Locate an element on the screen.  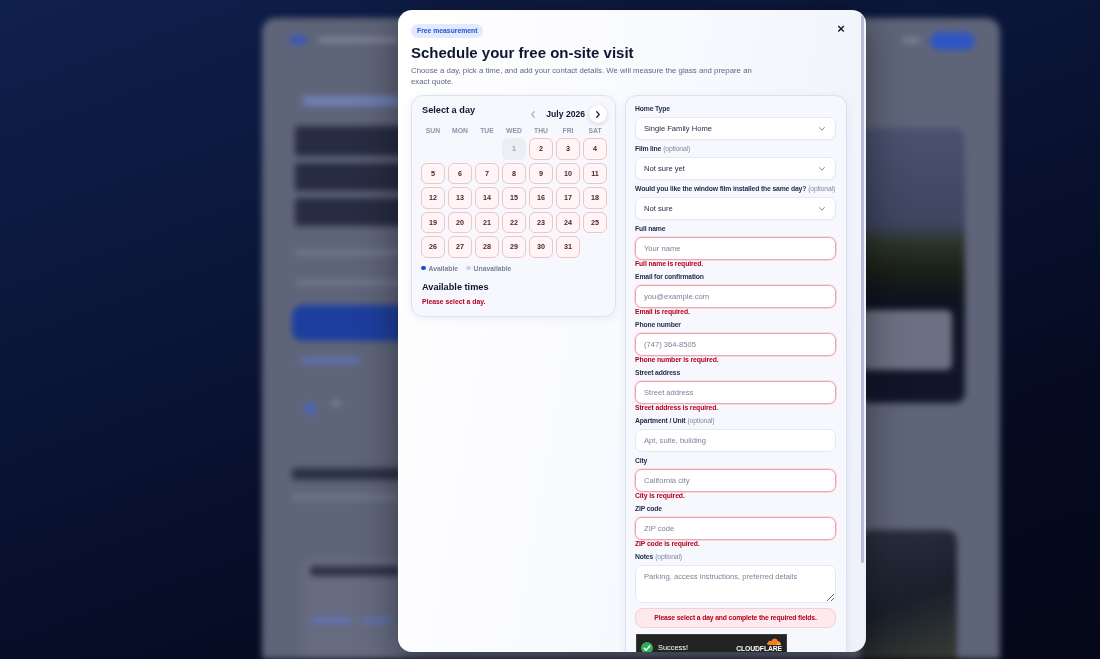
next-month-button is located at coordinates (598, 114).